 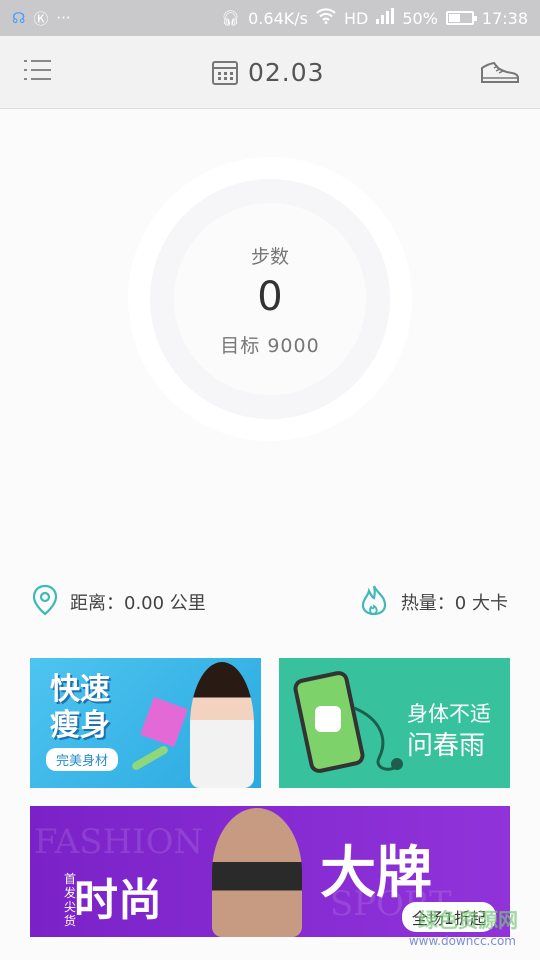 What do you see at coordinates (376, 873) in the screenshot?
I see `banner-brand-title: 大牌` at bounding box center [376, 873].